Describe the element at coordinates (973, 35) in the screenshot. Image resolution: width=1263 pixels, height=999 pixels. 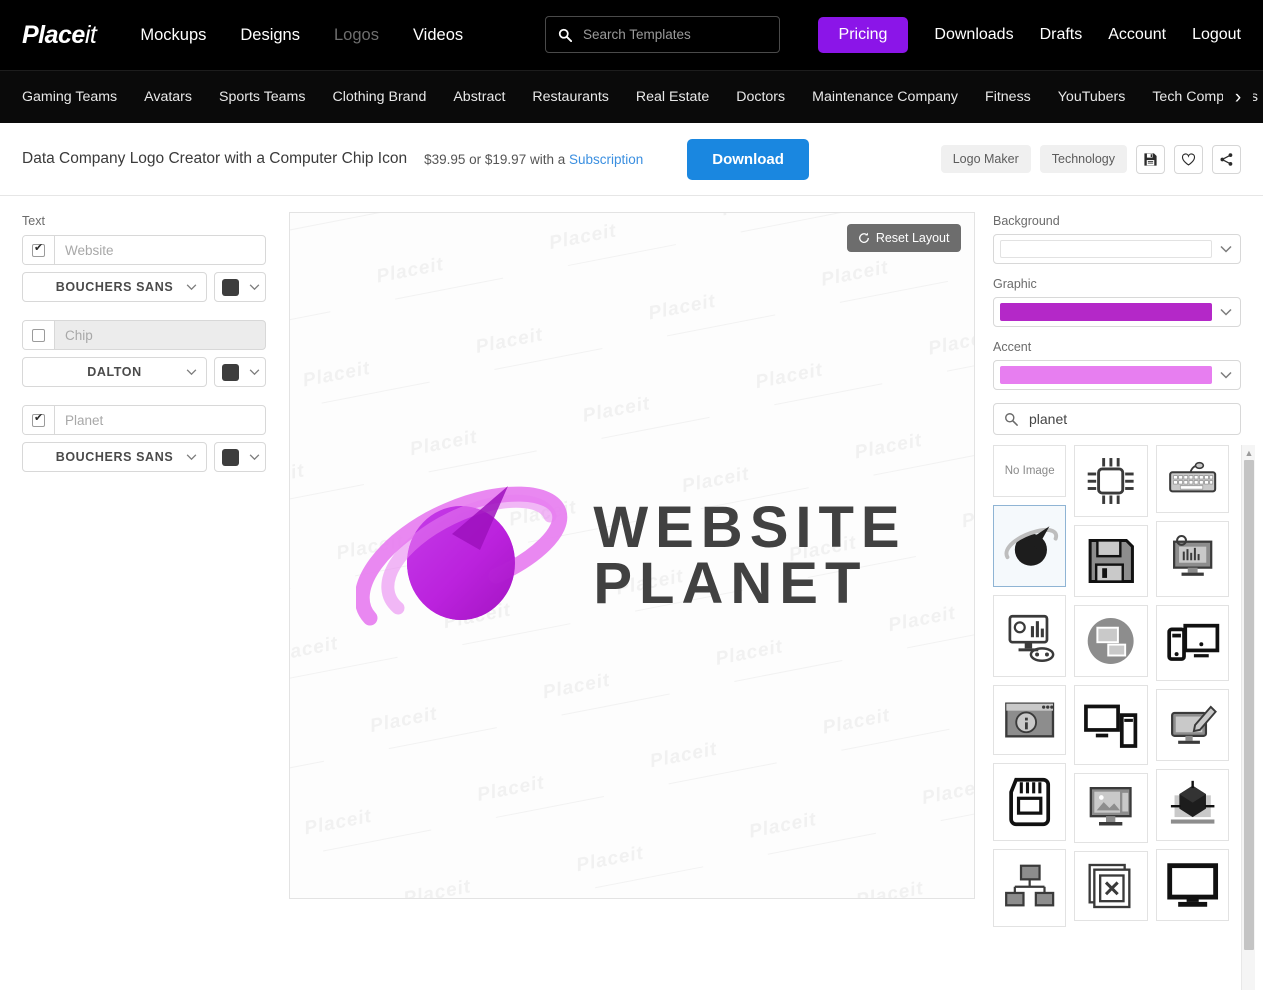
I see `nav-downloads: Downloads` at that location.